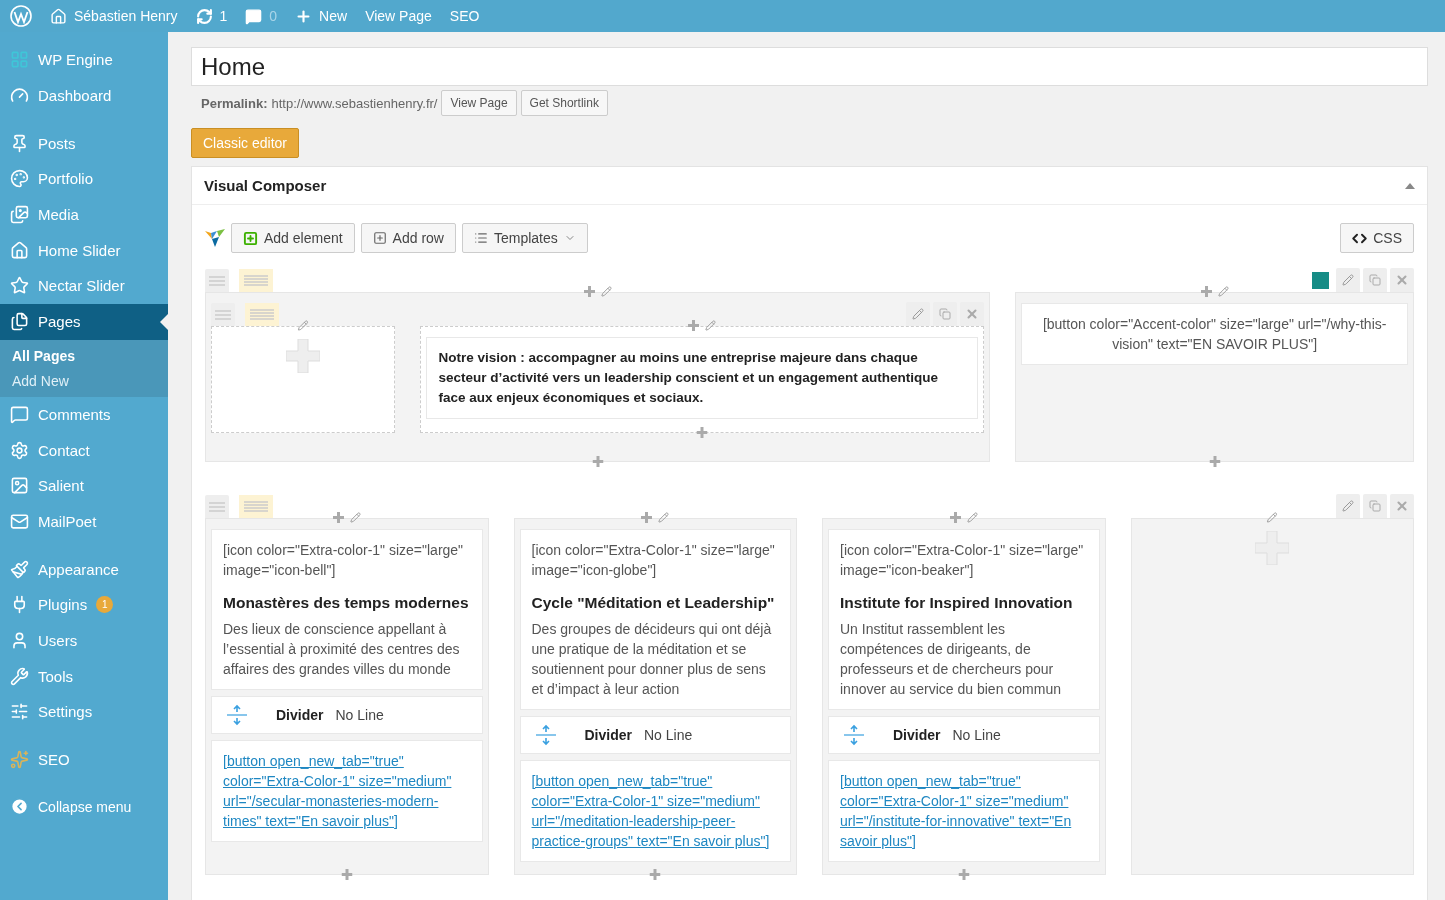 This screenshot has width=1445, height=900. Describe the element at coordinates (524, 238) in the screenshot. I see `templates-dropdown: Templates` at that location.